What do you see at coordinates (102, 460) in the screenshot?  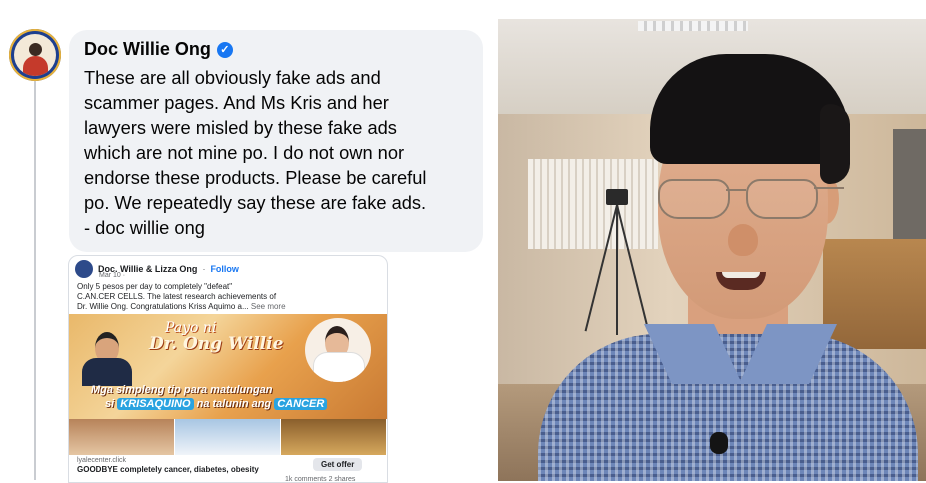 I see `link-domain: lyalecenter.click` at bounding box center [102, 460].